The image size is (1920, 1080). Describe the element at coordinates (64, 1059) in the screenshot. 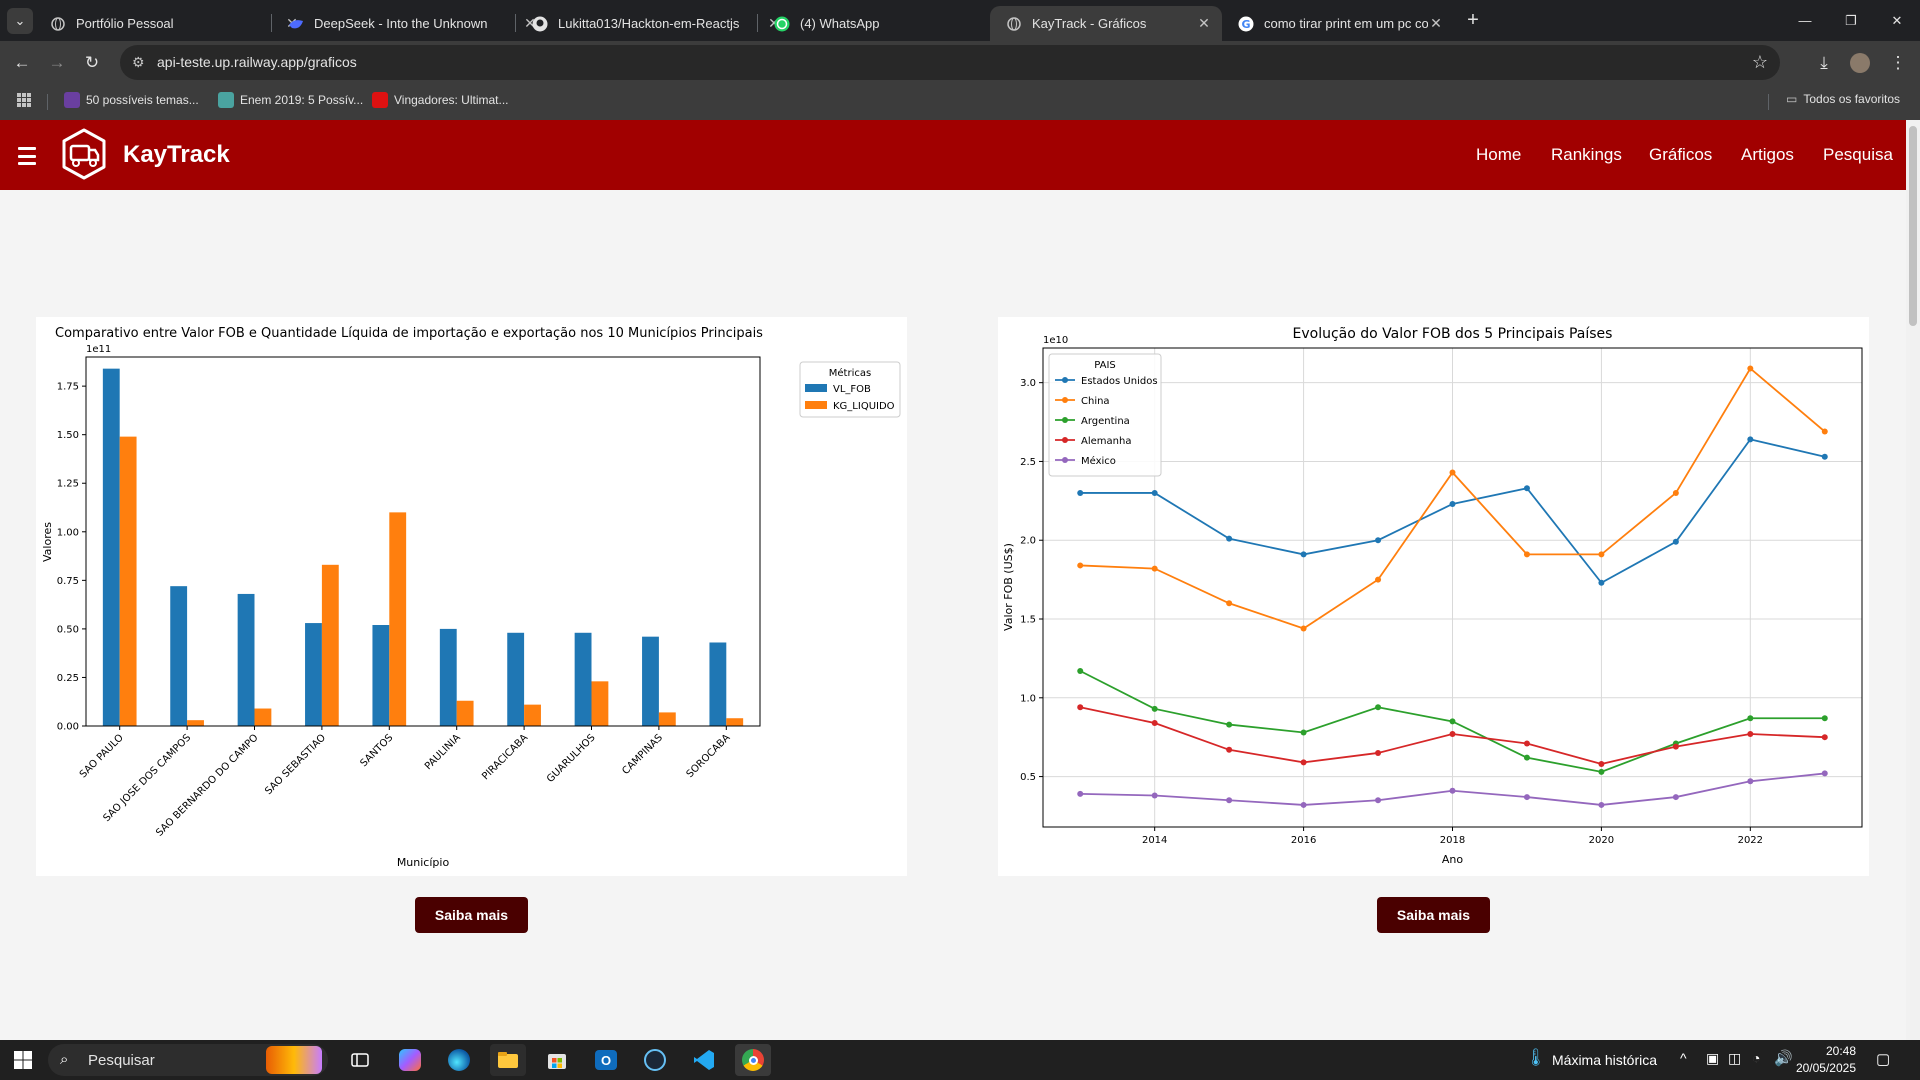

I see `search-icon: ⌕` at that location.